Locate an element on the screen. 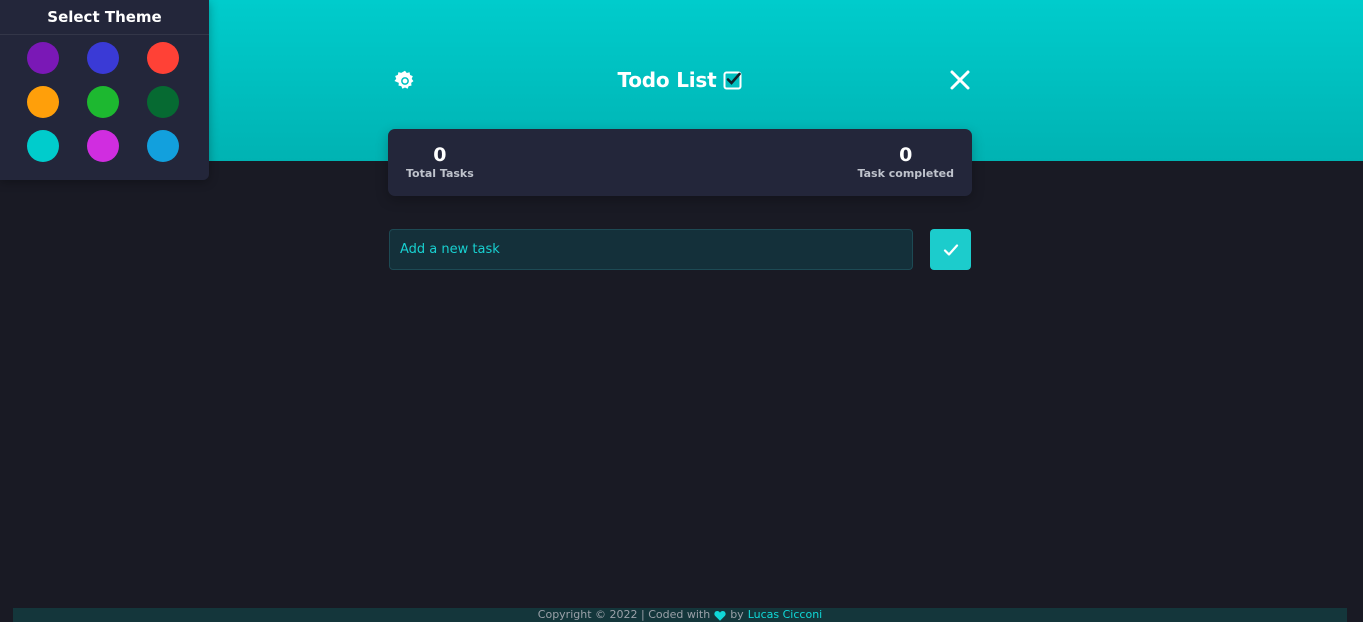 The image size is (1363, 622). total-tasks-label: Total Tasks is located at coordinates (440, 173).